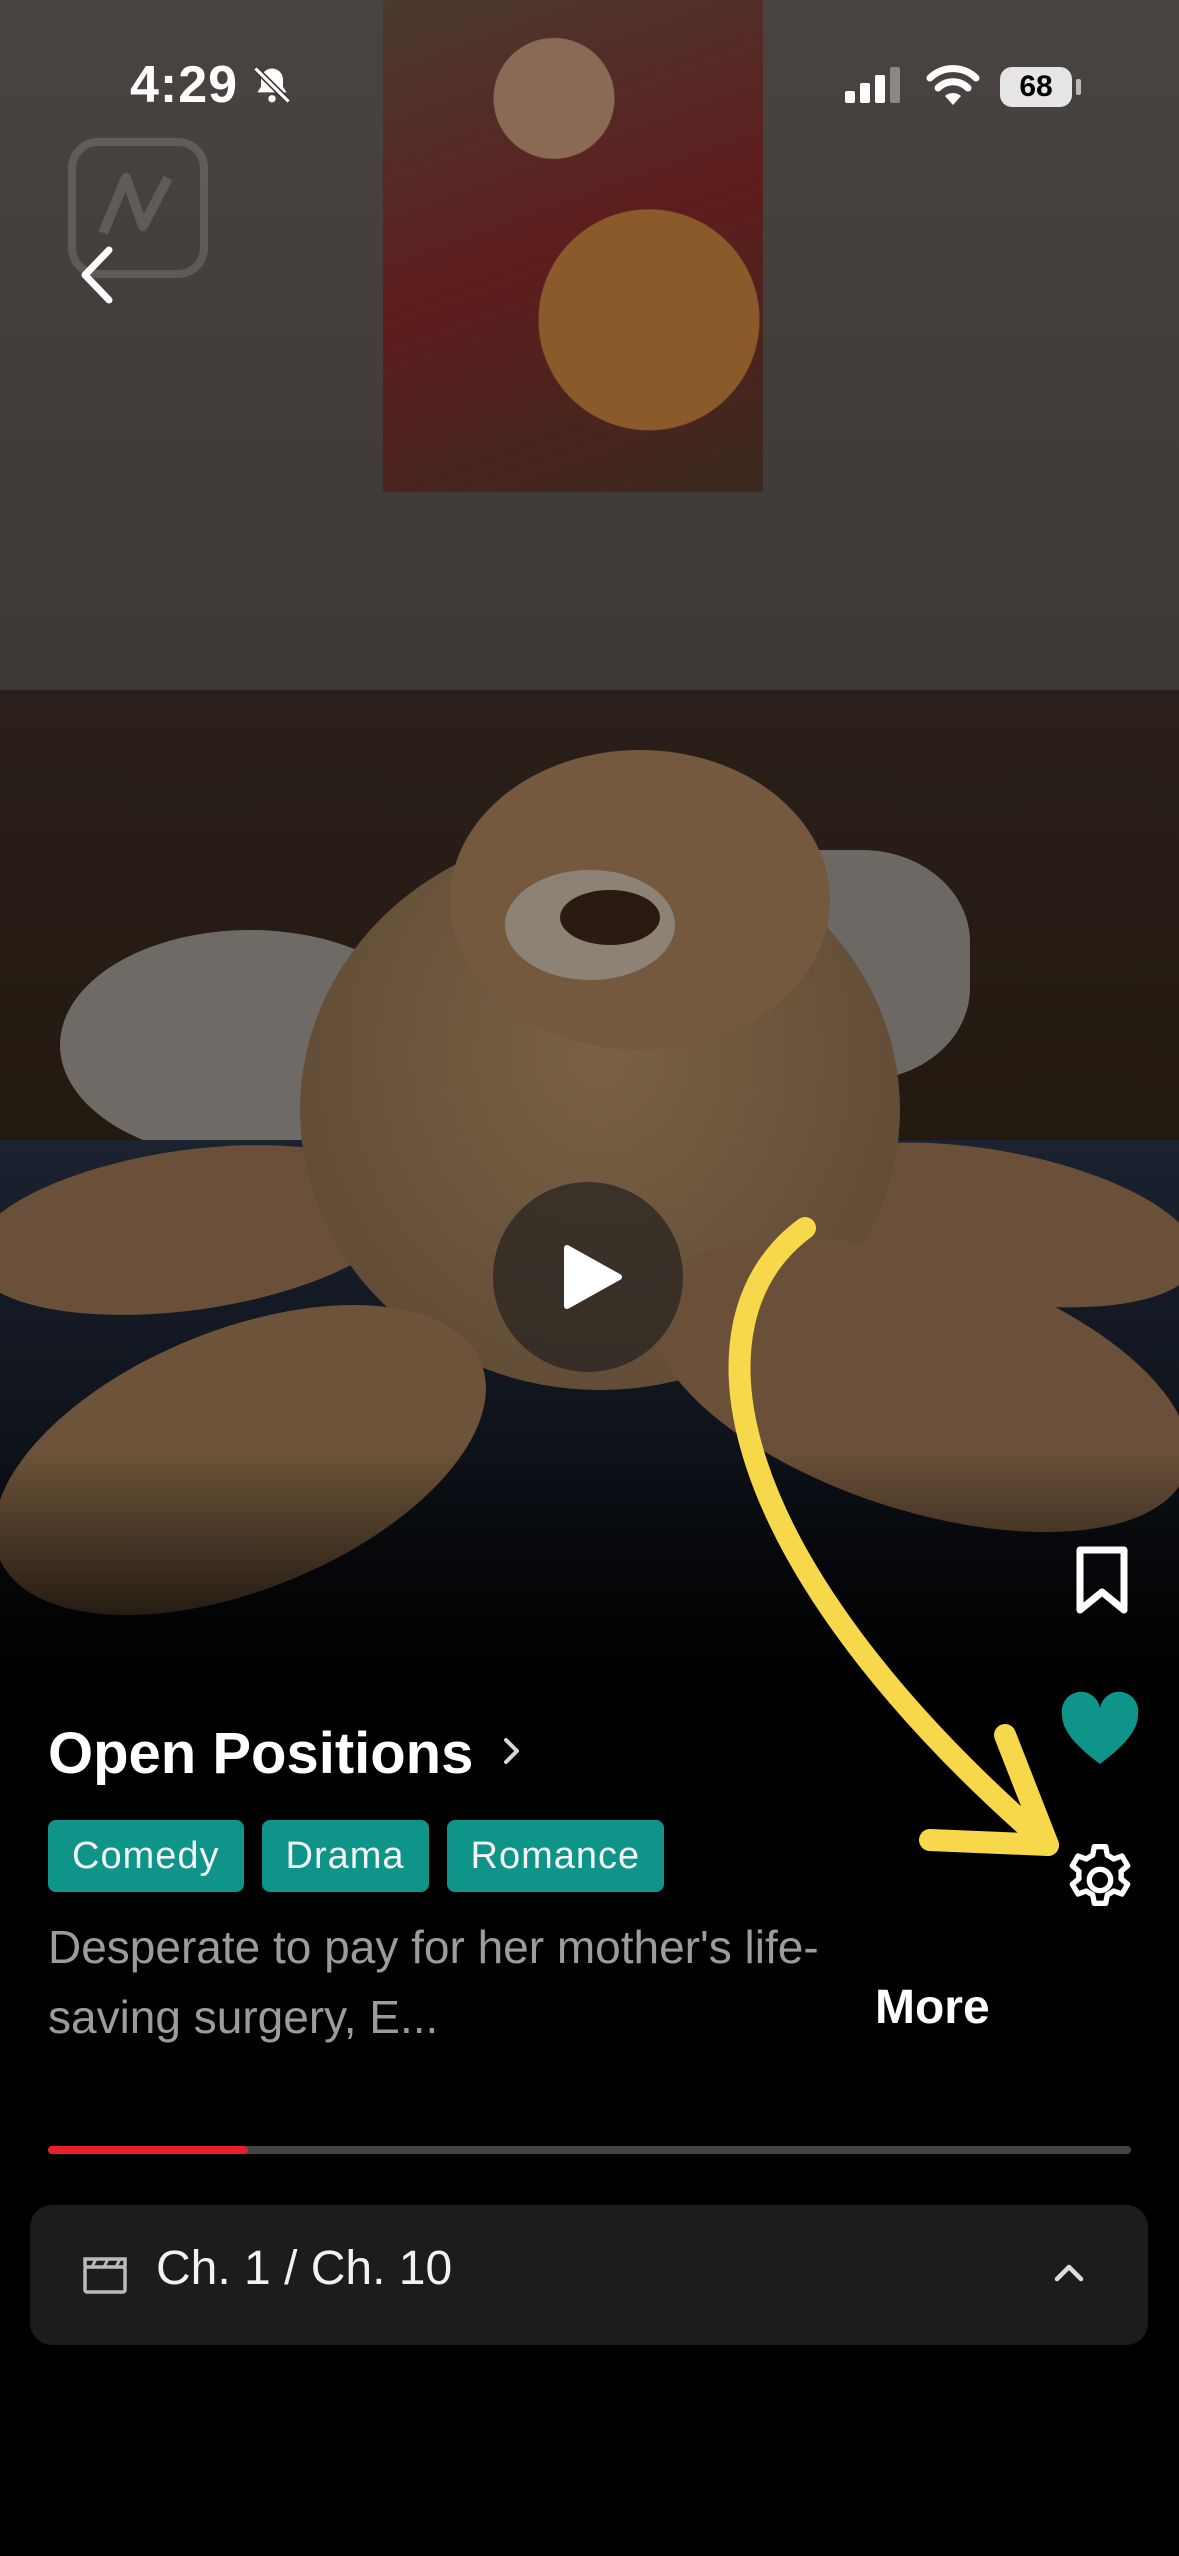  I want to click on chevron-up-icon, so click(1069, 2274).